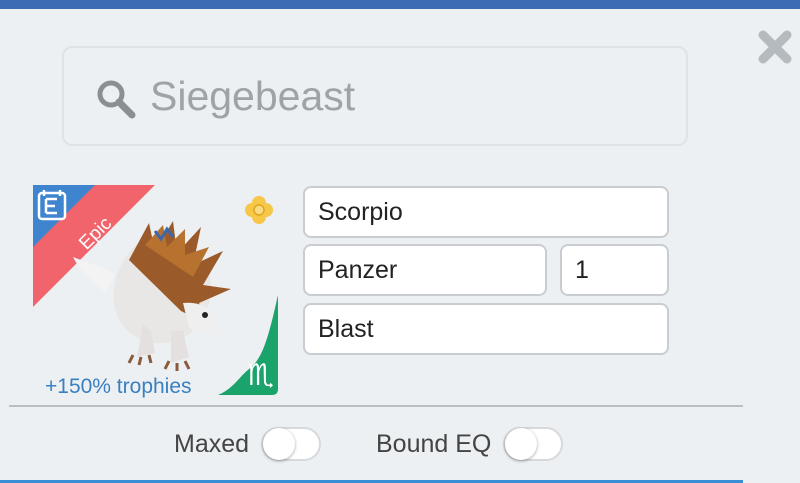 This screenshot has width=800, height=483. Describe the element at coordinates (259, 210) in the screenshot. I see `gold-flower-icon` at that location.